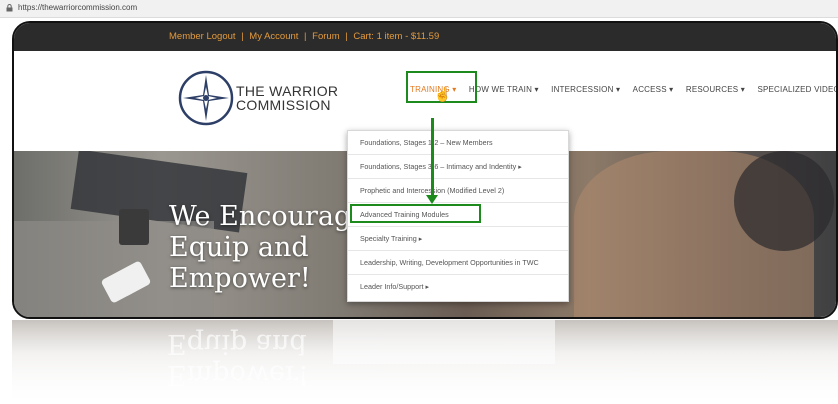 The image size is (838, 404). What do you see at coordinates (325, 36) in the screenshot?
I see `forum-link: Forum` at bounding box center [325, 36].